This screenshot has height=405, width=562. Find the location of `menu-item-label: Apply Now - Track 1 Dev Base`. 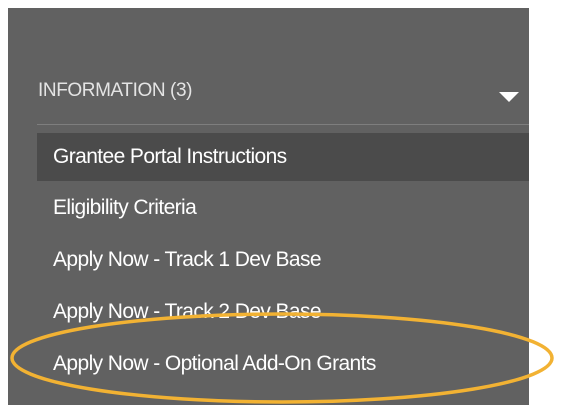

menu-item-label: Apply Now - Track 1 Dev Base is located at coordinates (187, 259).